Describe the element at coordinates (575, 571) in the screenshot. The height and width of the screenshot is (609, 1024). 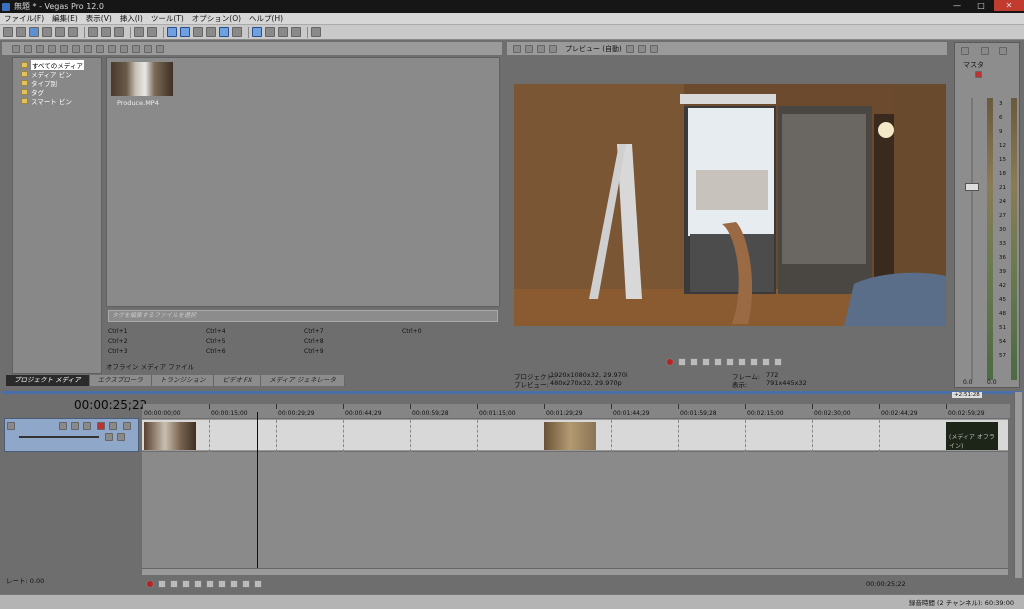
I see `timeline-scrollbar` at that location.